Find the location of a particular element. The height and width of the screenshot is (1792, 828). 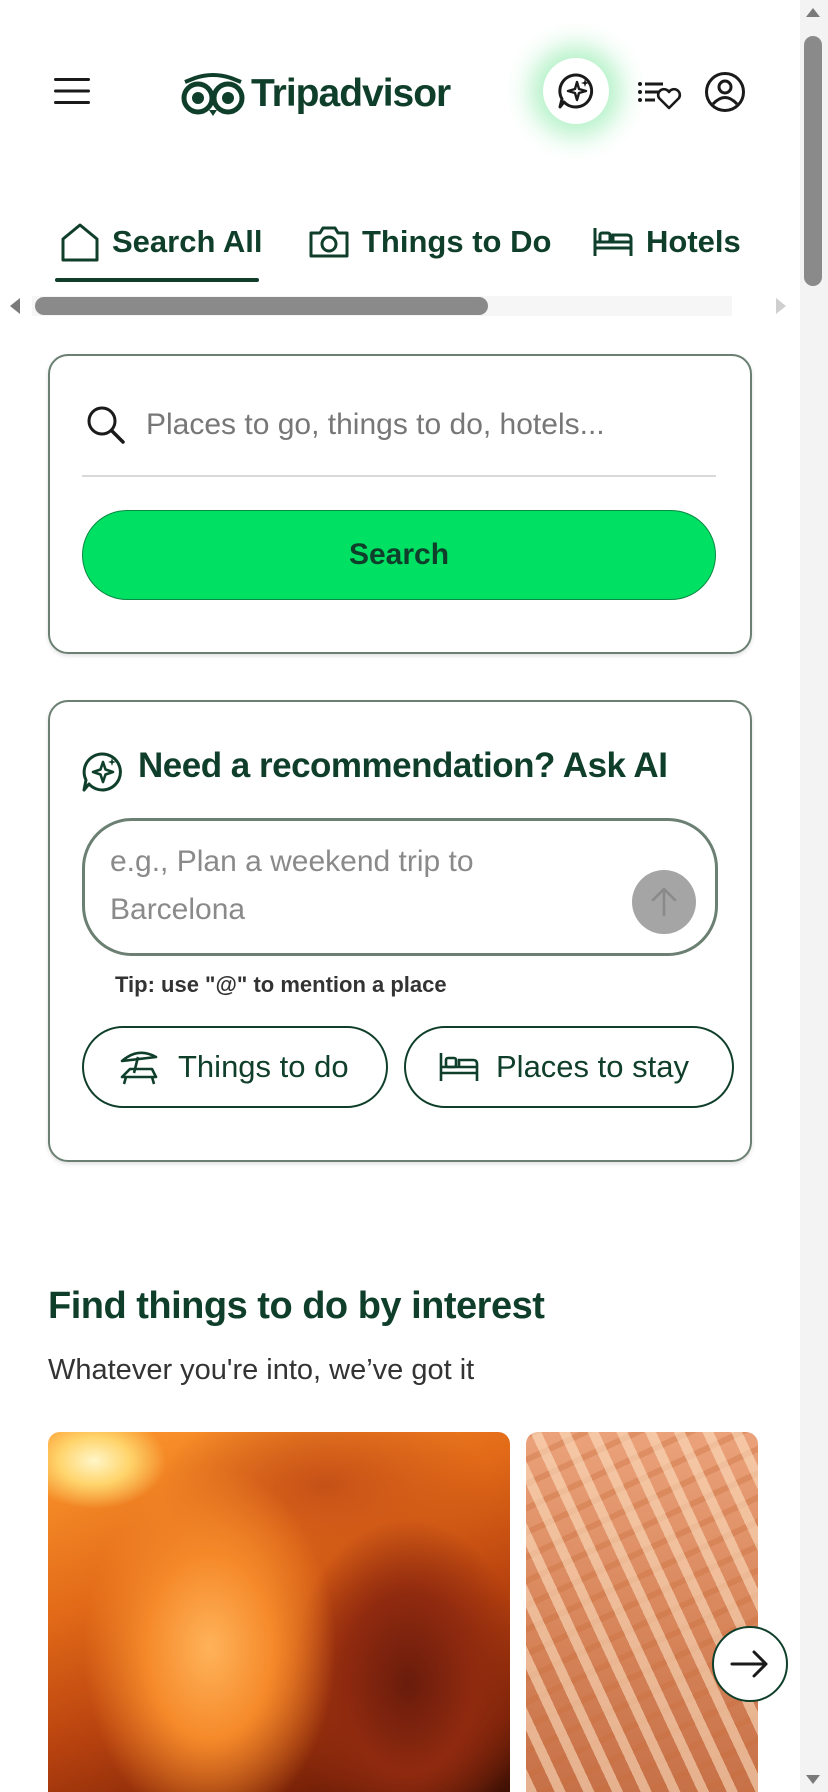

chip-places-to-stay: Places to stay is located at coordinates (569, 1067).